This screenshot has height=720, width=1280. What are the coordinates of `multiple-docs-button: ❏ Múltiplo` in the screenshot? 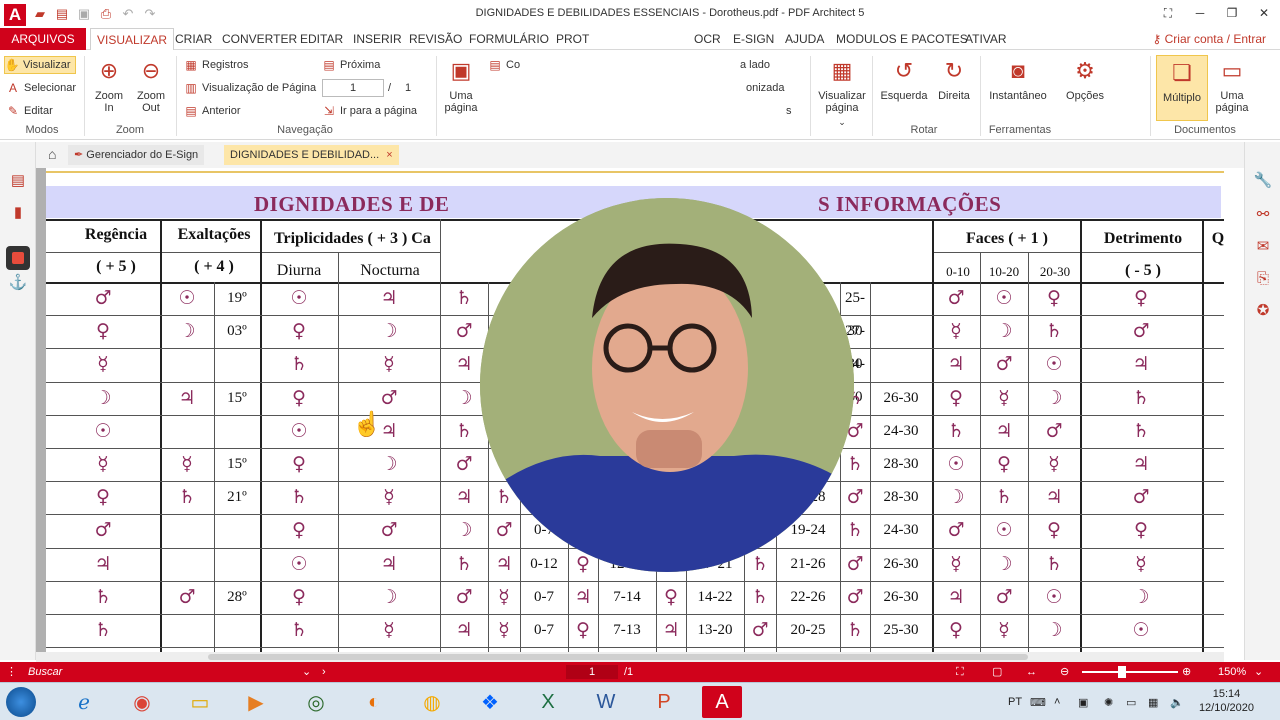 It's located at (1182, 88).